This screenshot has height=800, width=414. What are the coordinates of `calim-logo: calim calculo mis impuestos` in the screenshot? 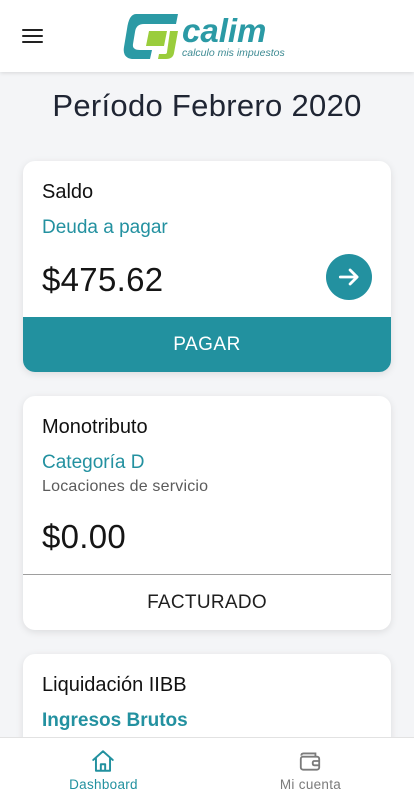 It's located at (207, 36).